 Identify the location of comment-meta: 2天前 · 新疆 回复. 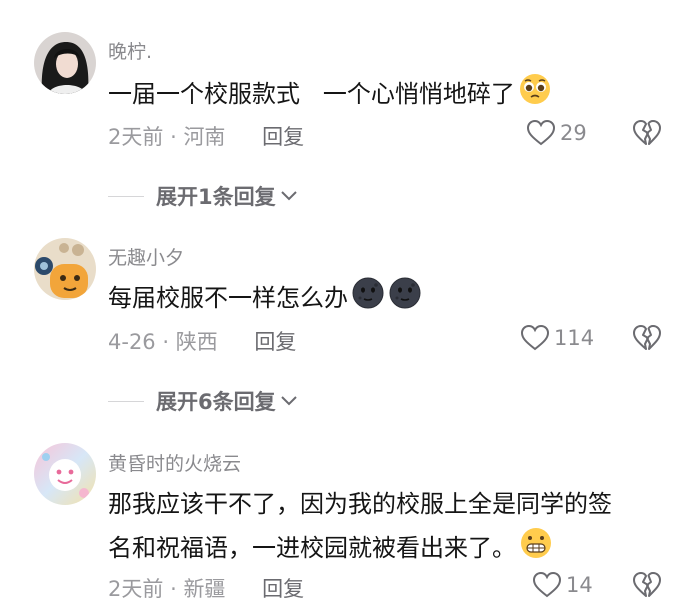
(206, 588).